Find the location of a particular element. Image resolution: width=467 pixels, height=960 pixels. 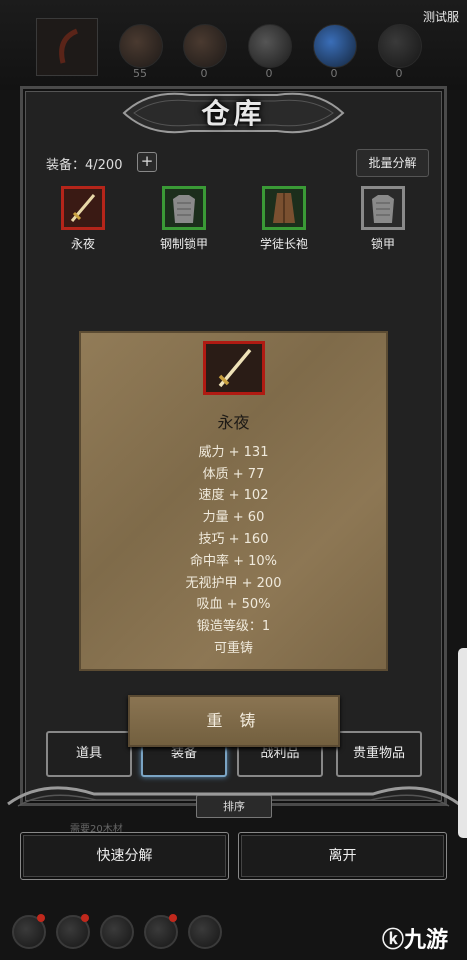

stat-line: 体质 + 77 is located at coordinates (233, 474).